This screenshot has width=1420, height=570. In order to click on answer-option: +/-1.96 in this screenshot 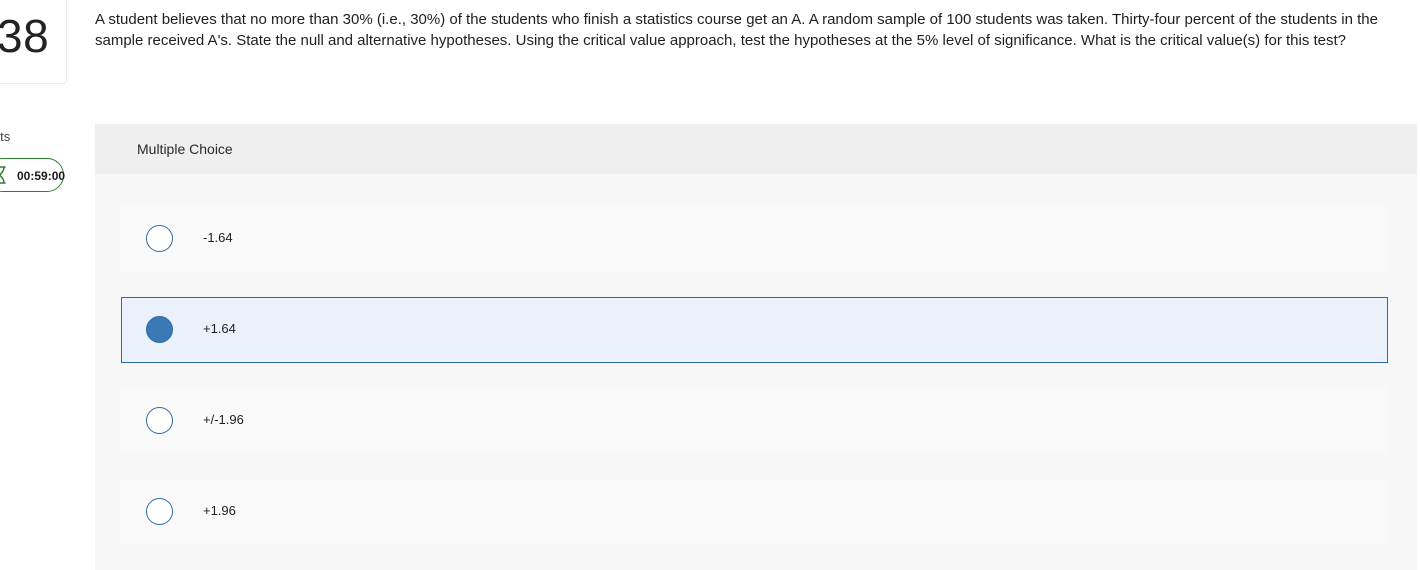, I will do `click(754, 421)`.